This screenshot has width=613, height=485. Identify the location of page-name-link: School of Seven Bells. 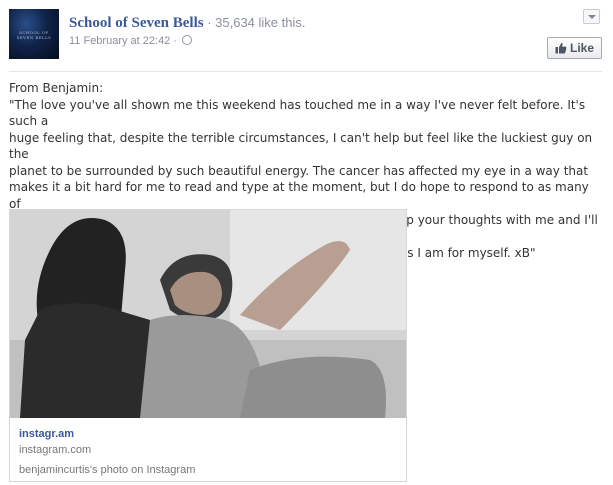
(136, 23).